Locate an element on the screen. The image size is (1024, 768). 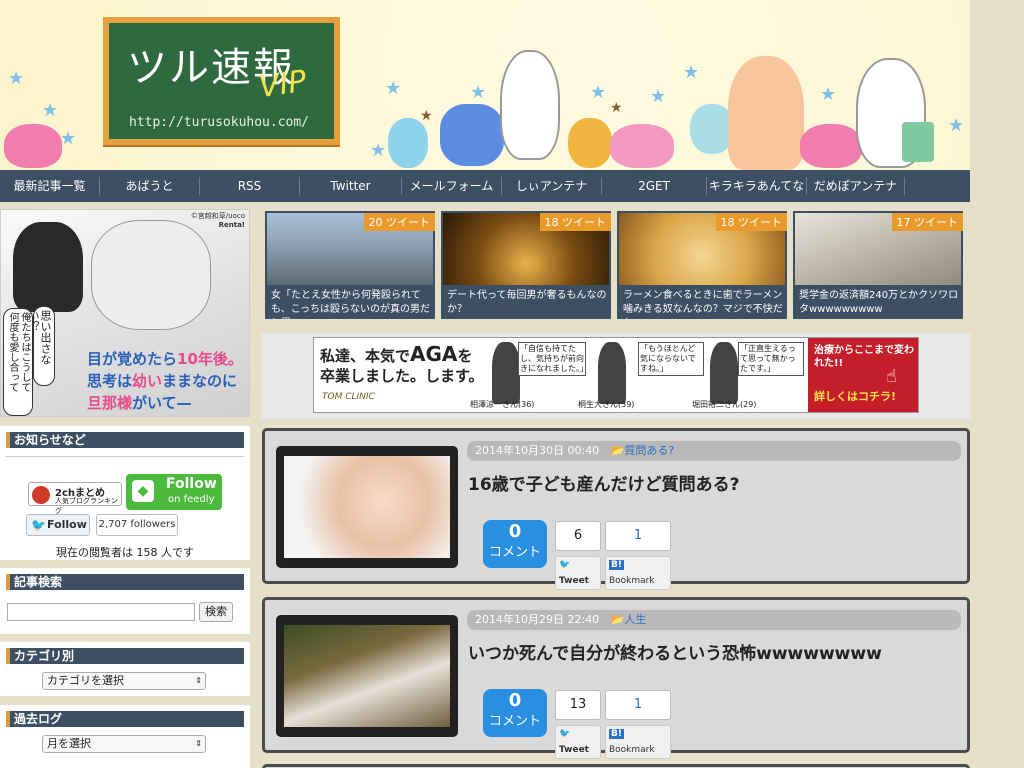
article-title: いつか死んで自分が終わるという恐怖wwwwwwww is located at coordinates (675, 651).